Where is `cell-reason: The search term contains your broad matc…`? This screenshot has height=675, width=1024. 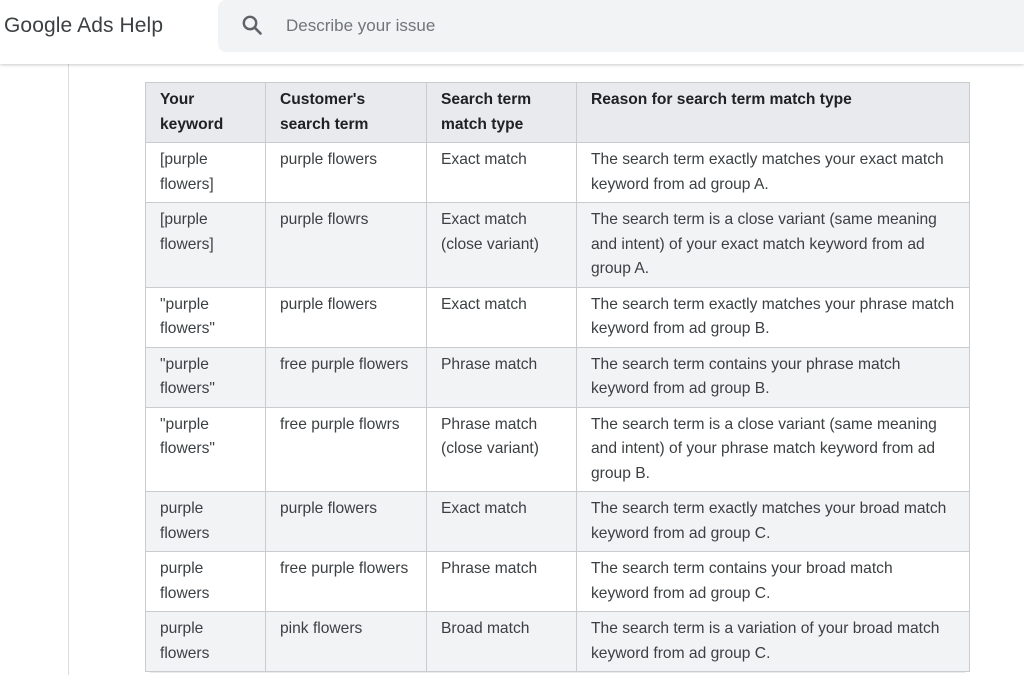
cell-reason: The search term contains your broad matc… is located at coordinates (773, 581).